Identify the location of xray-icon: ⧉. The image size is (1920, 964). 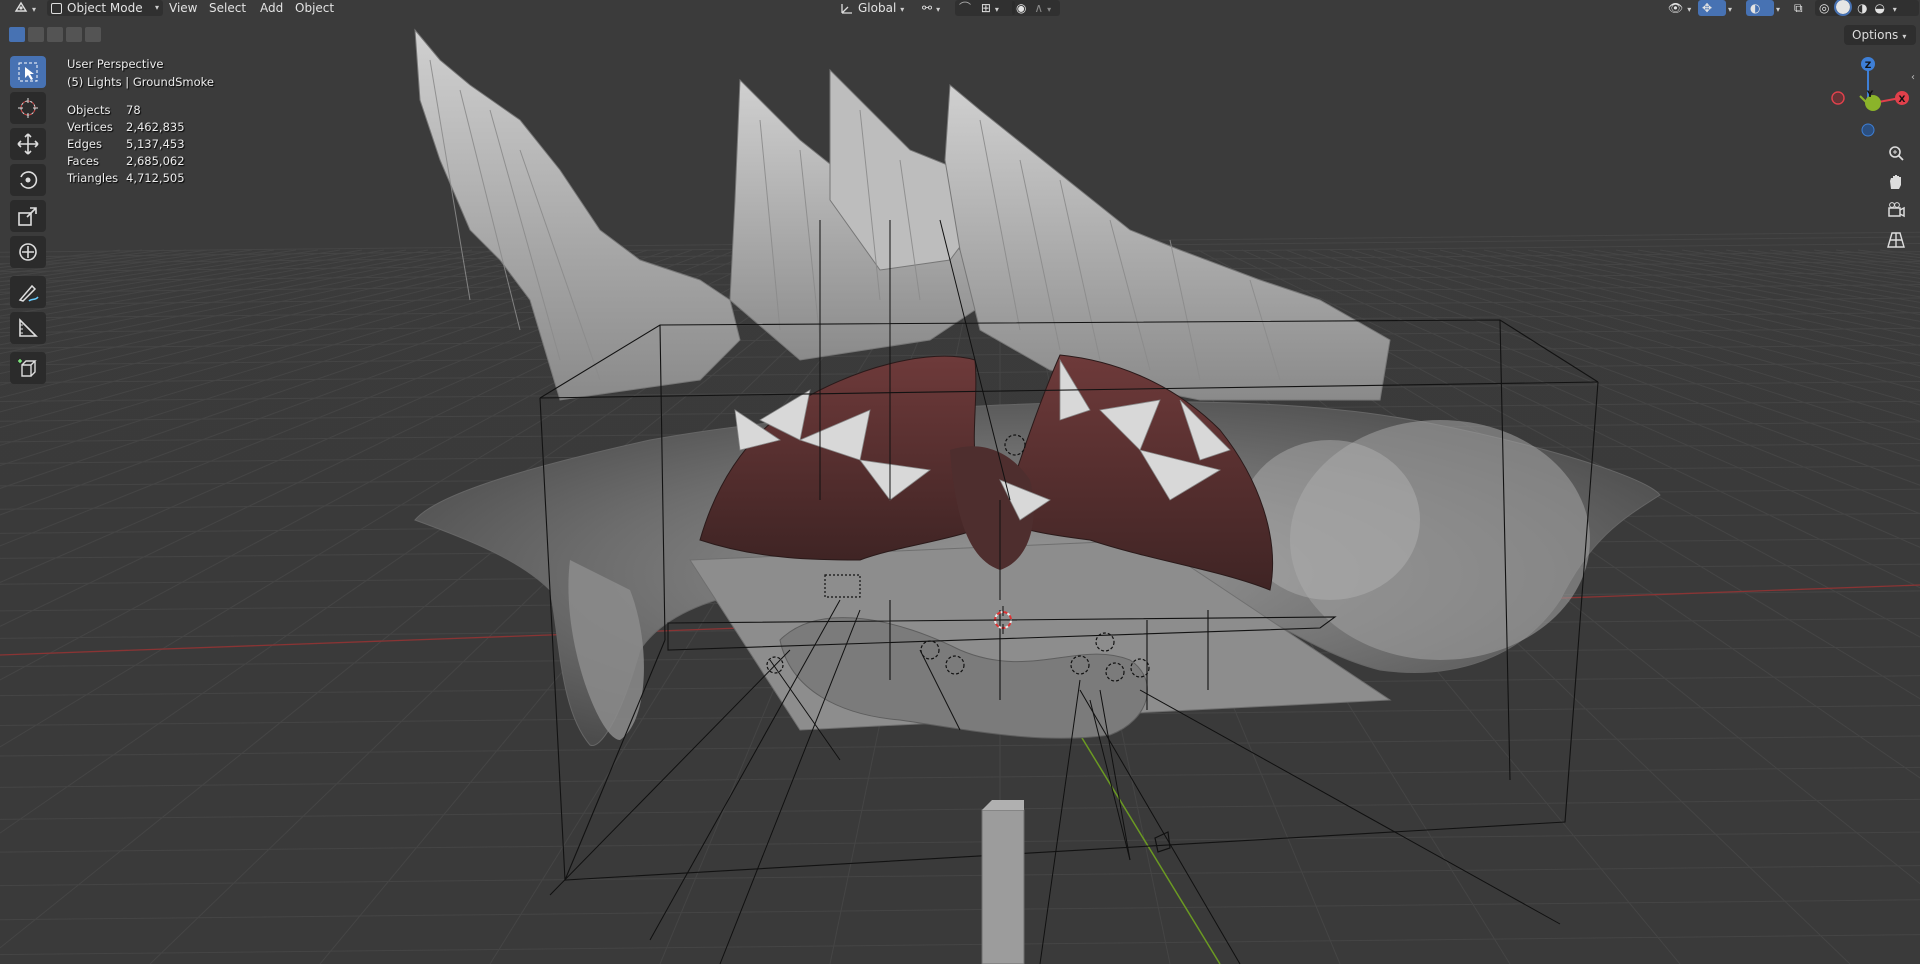
(1798, 8).